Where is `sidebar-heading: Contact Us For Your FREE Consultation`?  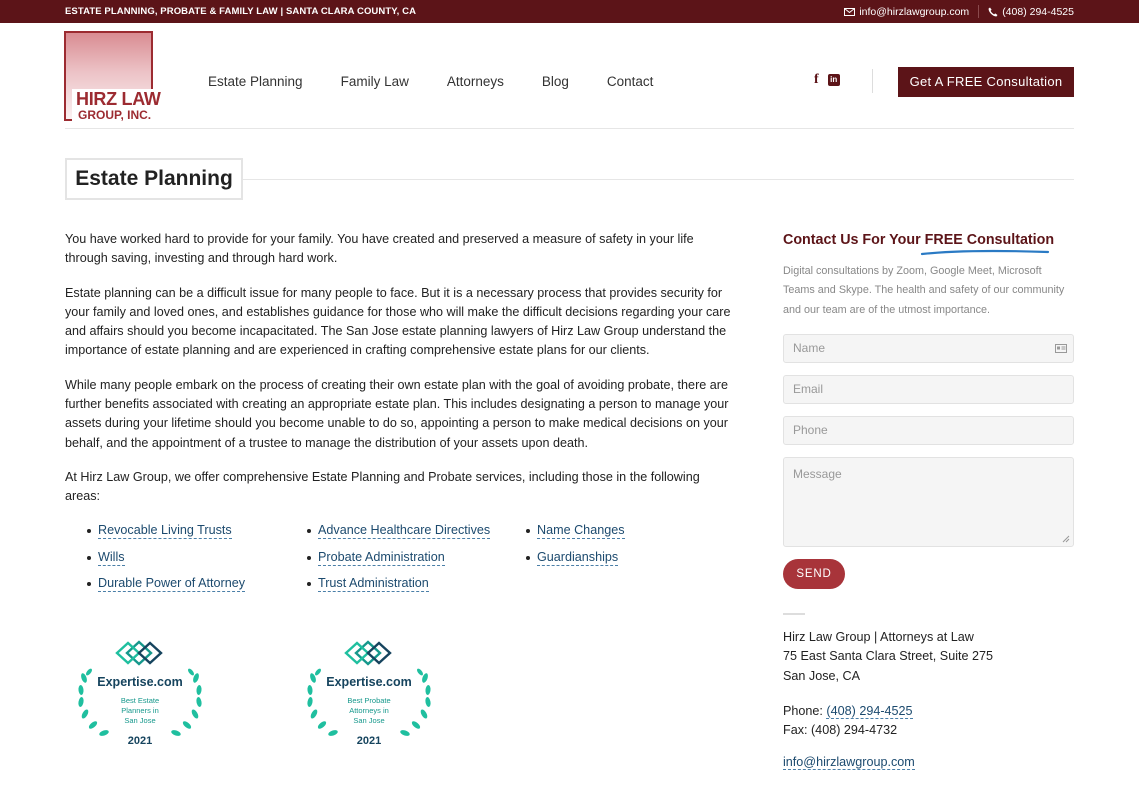
sidebar-heading: Contact Us For Your FREE Consultation is located at coordinates (918, 240).